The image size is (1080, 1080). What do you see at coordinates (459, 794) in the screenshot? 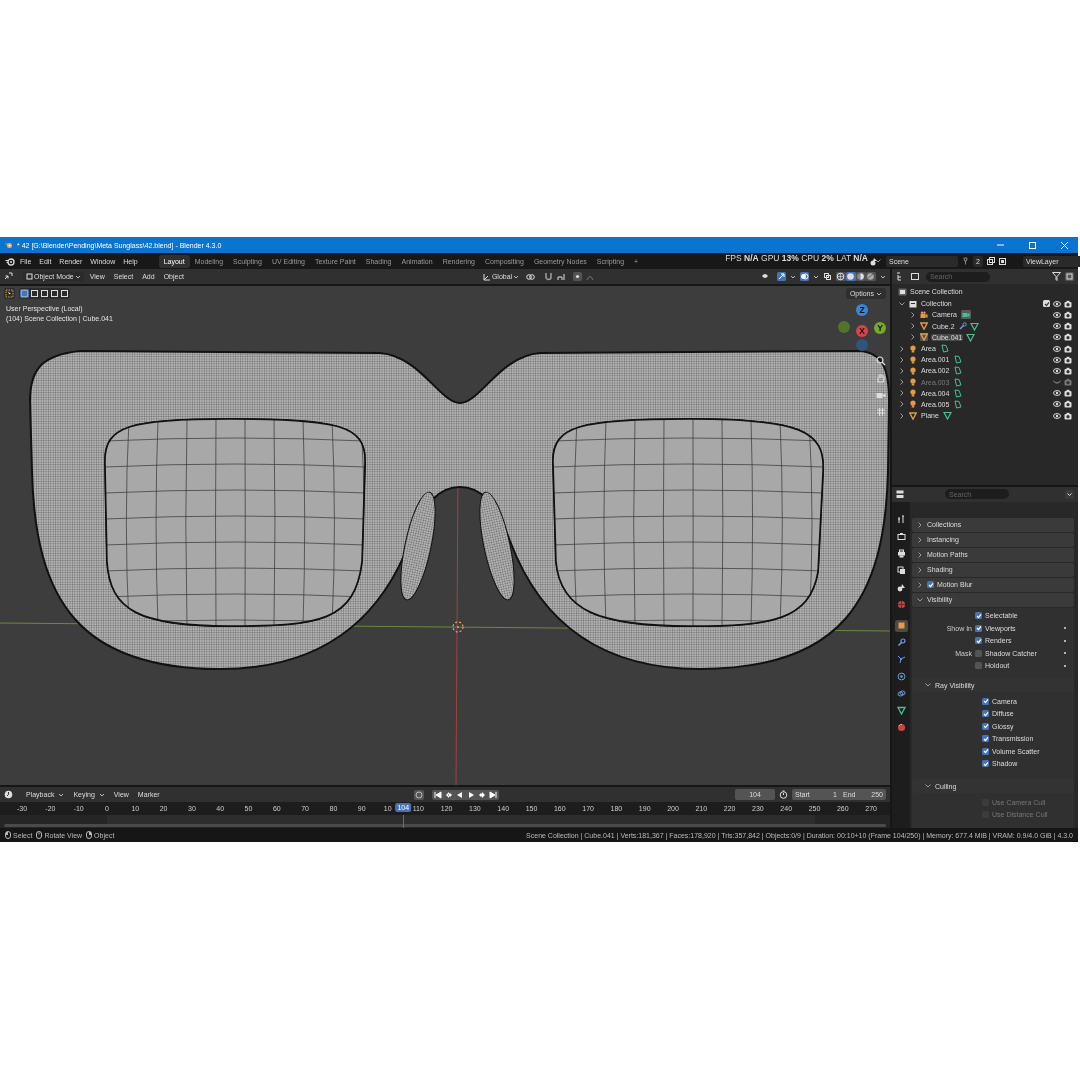
I see `play-reverse-icon` at bounding box center [459, 794].